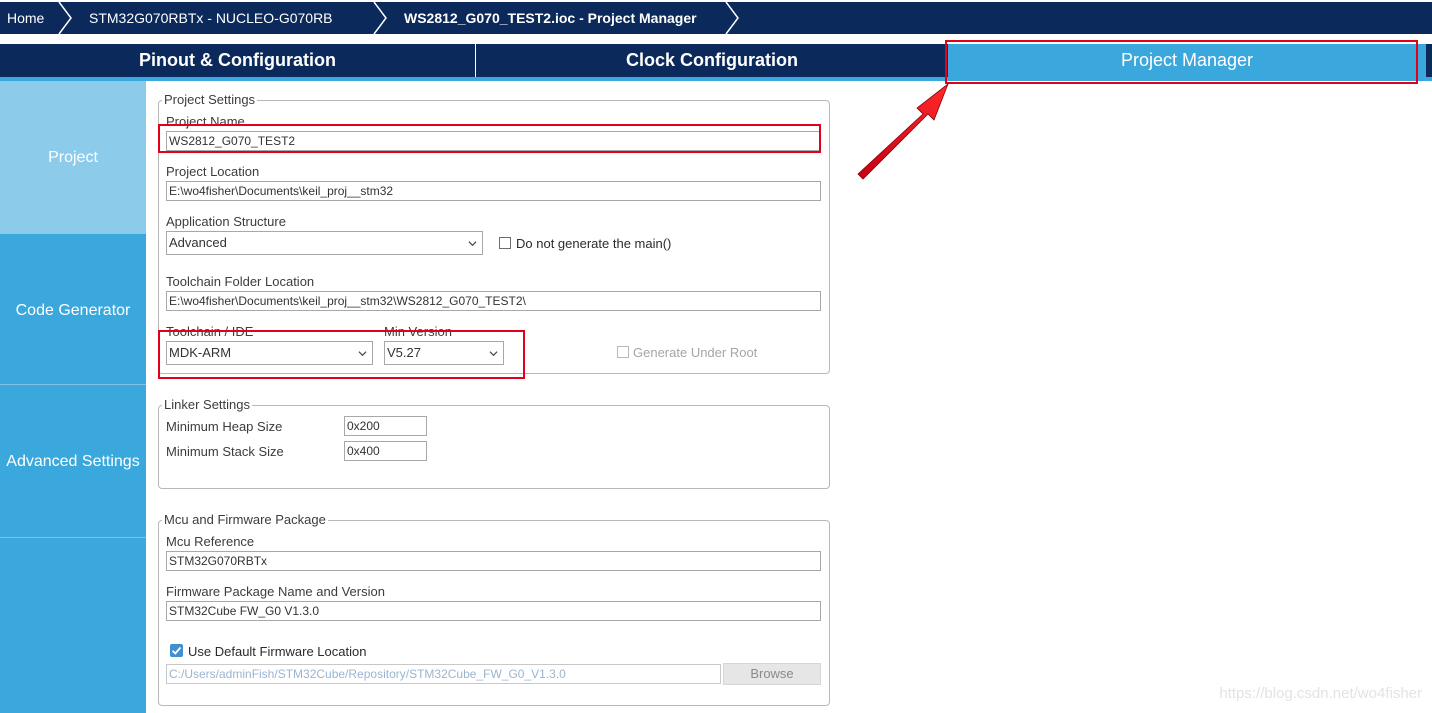 This screenshot has height=713, width=1432. I want to click on firmware-package-label: Firmware Package Name and Version, so click(275, 591).